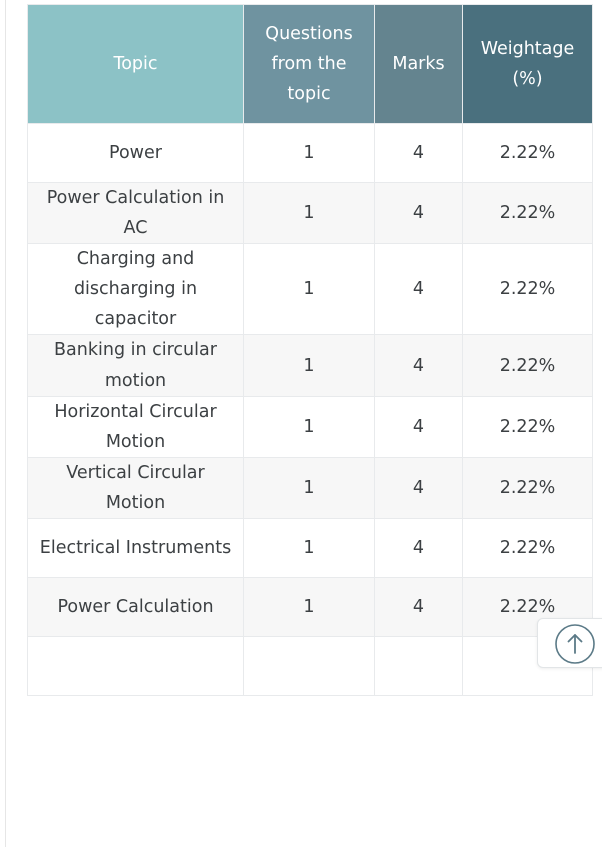 The image size is (602, 847). I want to click on cell-topic: Power Calculation in AC, so click(135, 213).